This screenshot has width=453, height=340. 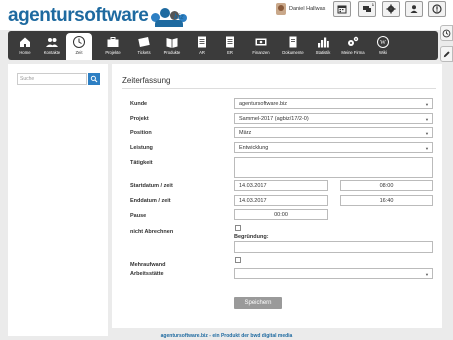 What do you see at coordinates (333, 247) in the screenshot?
I see `begruendung-input` at bounding box center [333, 247].